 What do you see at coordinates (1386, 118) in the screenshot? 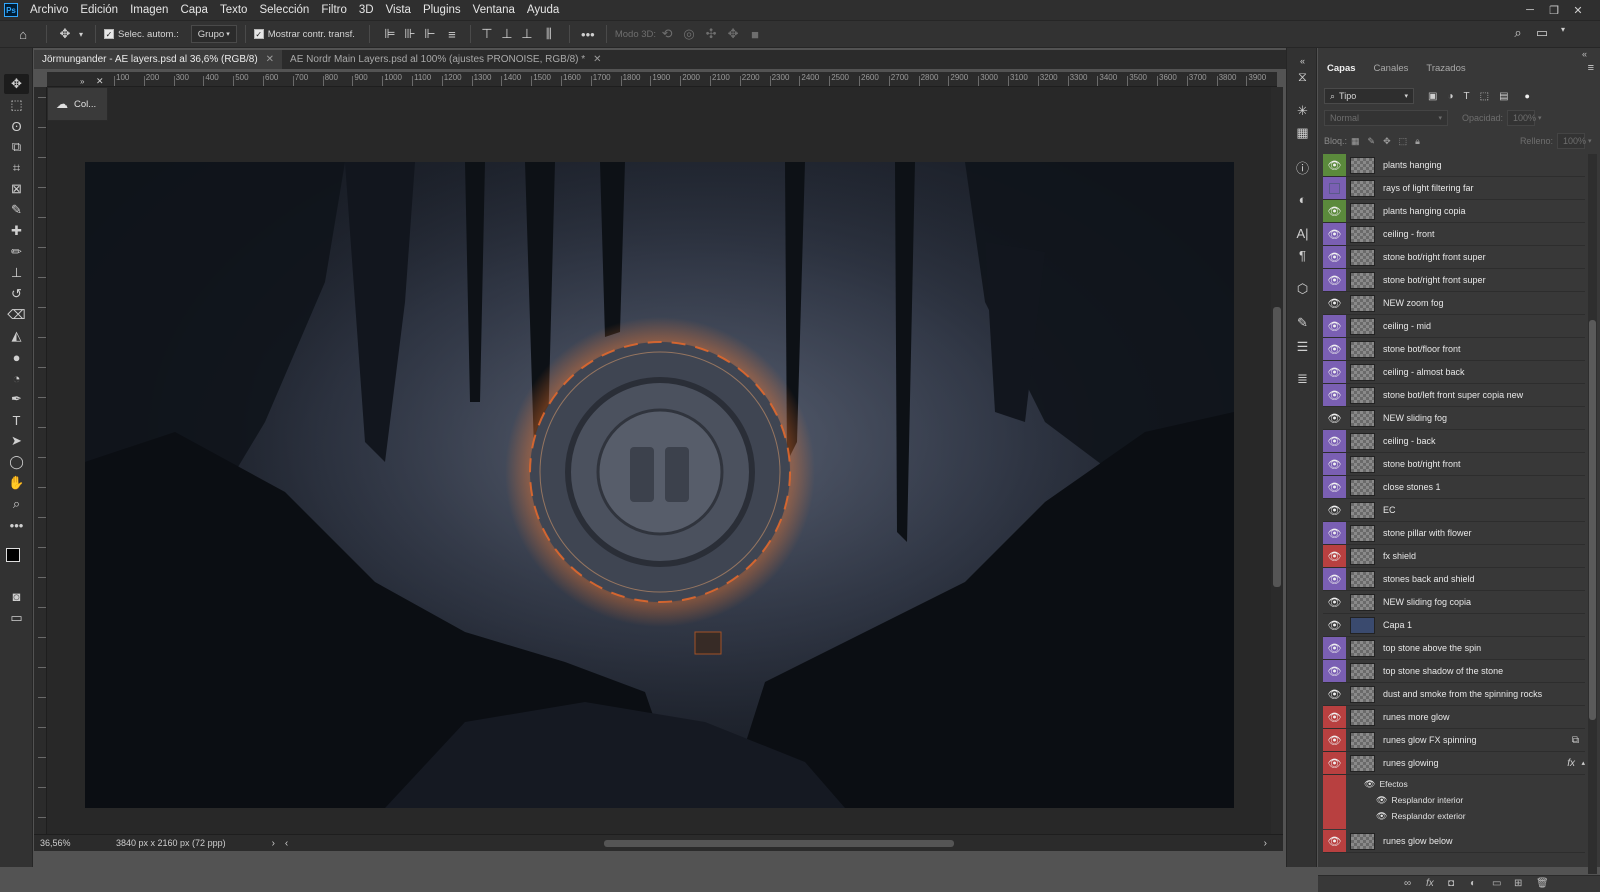
I see `blend-mode-select: Normal ▾` at bounding box center [1386, 118].